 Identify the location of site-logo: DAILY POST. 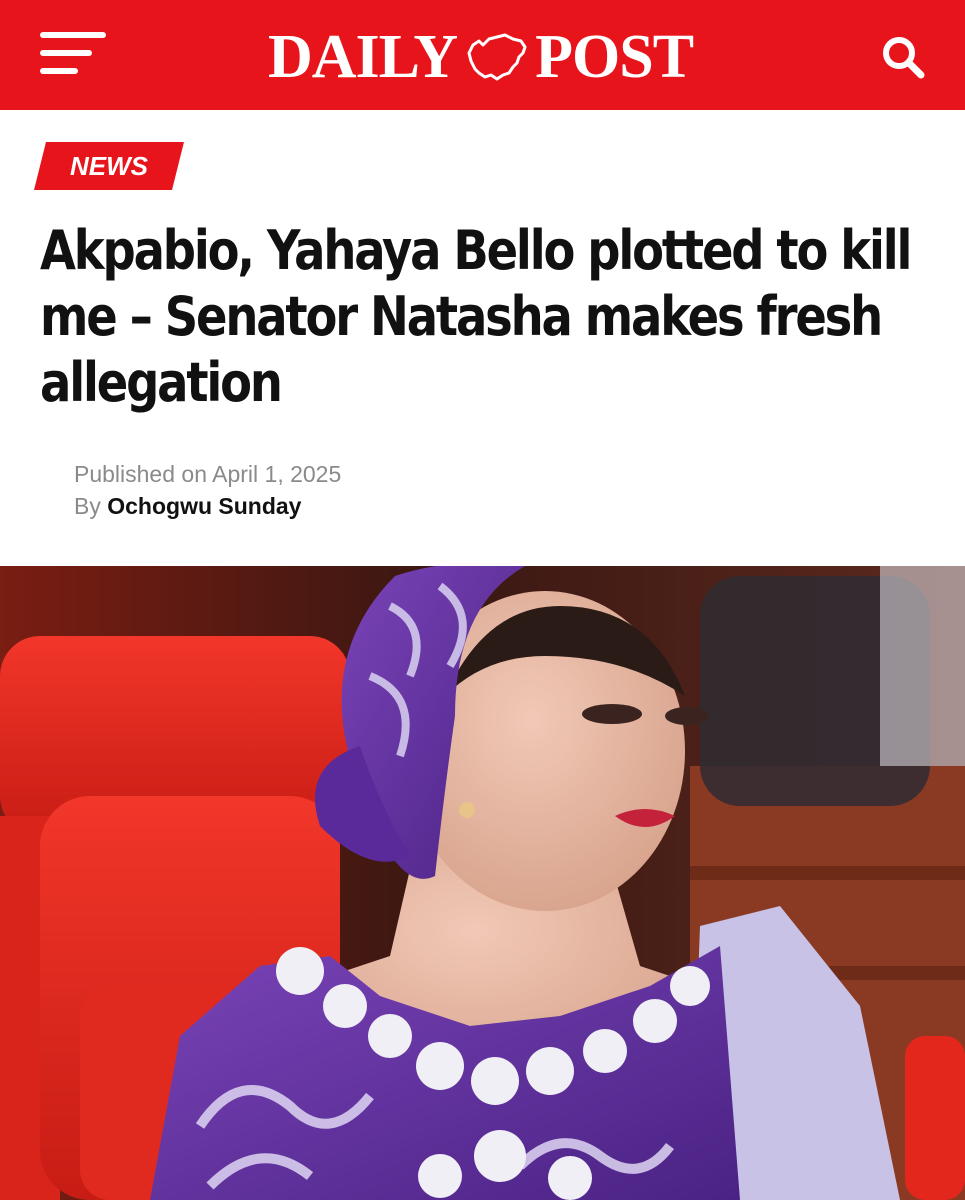
(481, 57).